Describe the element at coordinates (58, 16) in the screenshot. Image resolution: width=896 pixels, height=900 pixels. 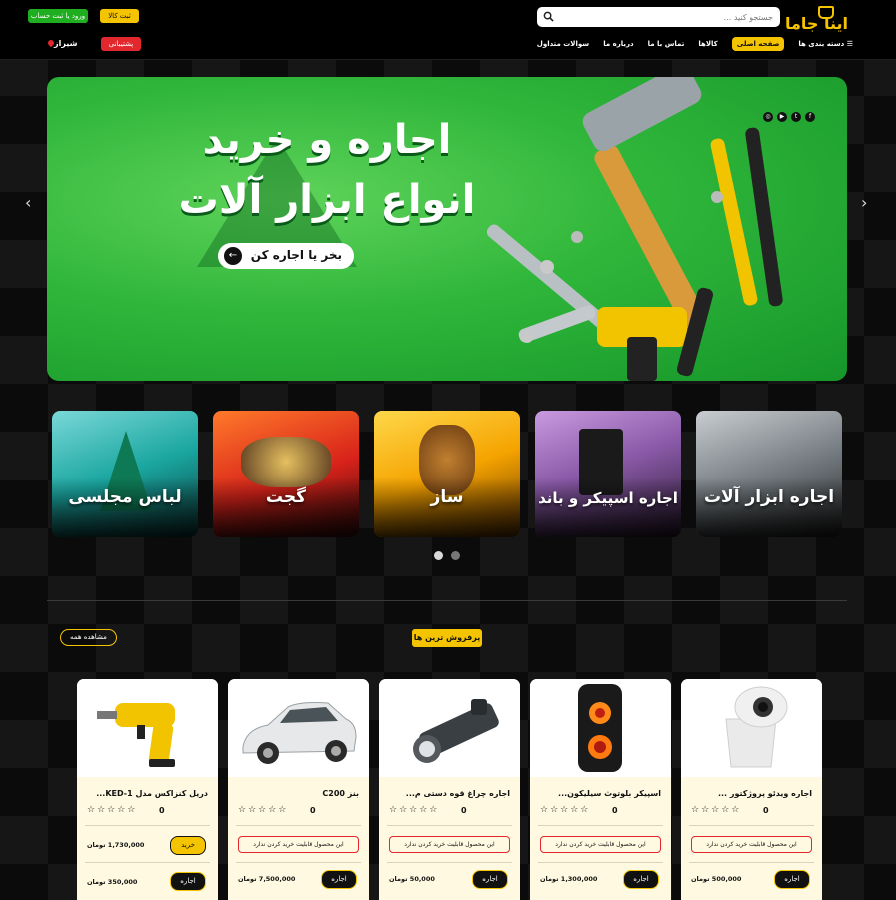
I see `login-button: ورود یا ثبت حساب` at that location.